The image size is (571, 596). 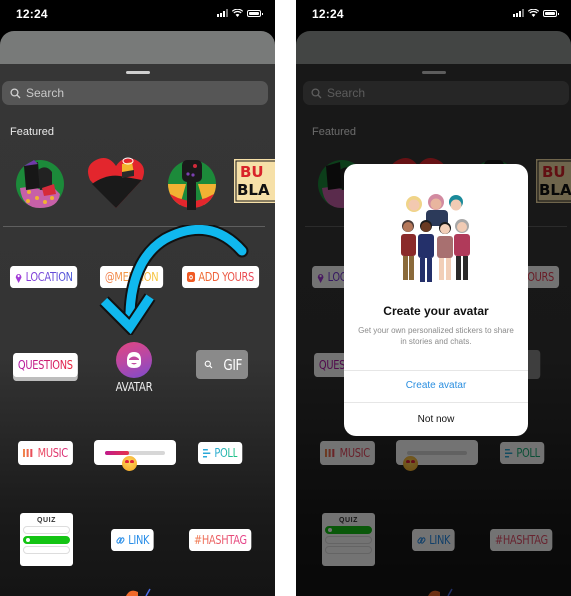 I want to click on create-avatar-button: Create avatar, so click(x=436, y=385).